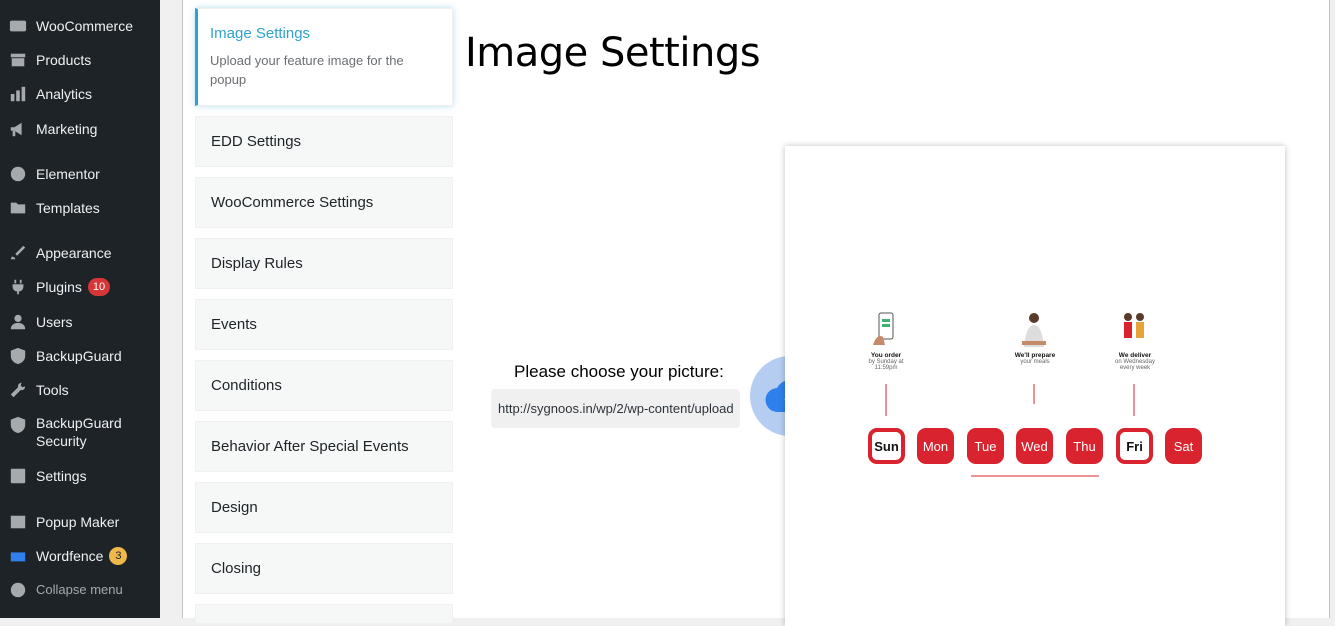 The image size is (1335, 626). I want to click on tab-behavior-after-special-events: Behavior After Special Events, so click(324, 446).